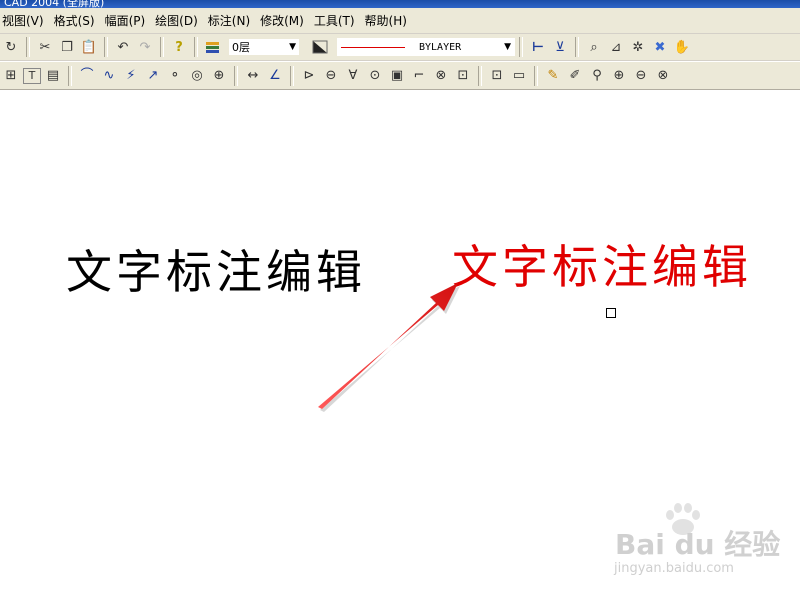 The height and width of the screenshot is (600, 800). Describe the element at coordinates (560, 47) in the screenshot. I see `ortho-icon: ⊻` at that location.